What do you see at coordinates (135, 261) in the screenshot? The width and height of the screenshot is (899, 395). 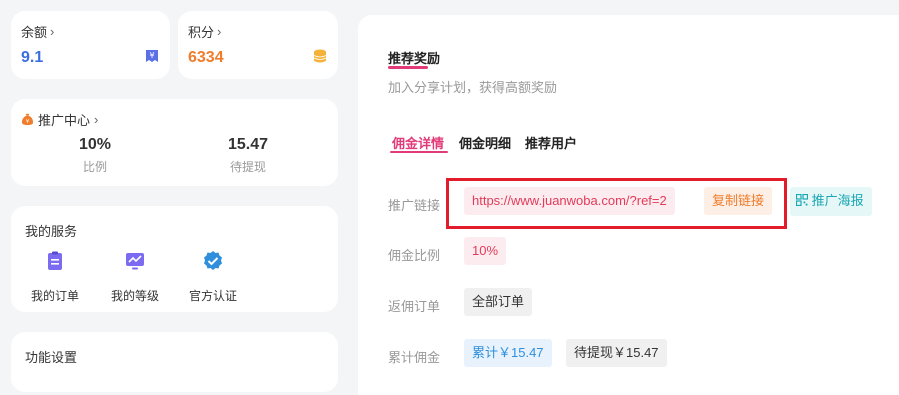 I see `monitor-chart-icon` at bounding box center [135, 261].